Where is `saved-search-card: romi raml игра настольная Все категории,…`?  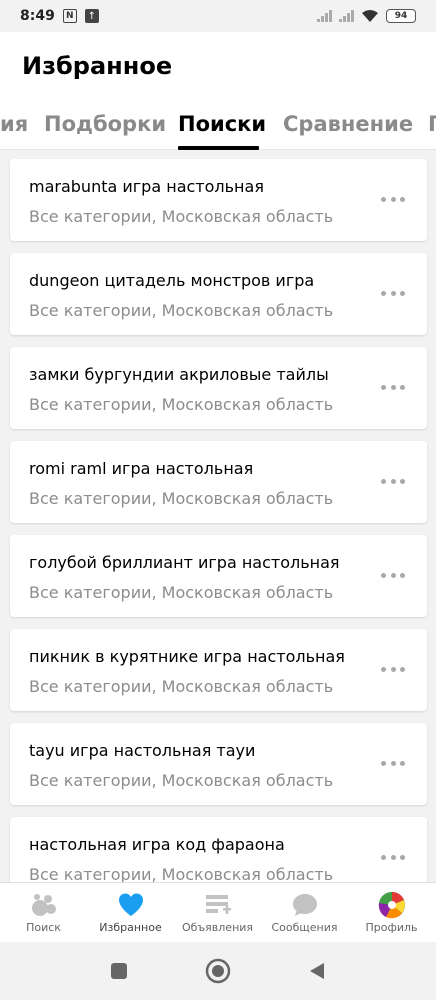
saved-search-card: romi raml игра настольная Все категории,… is located at coordinates (218, 482).